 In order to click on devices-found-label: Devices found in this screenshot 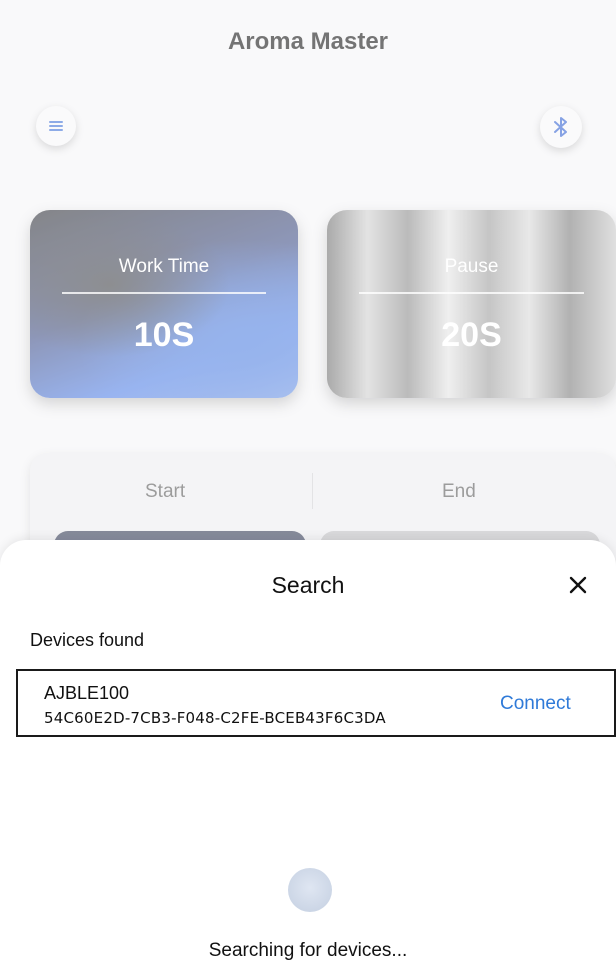, I will do `click(87, 640)`.